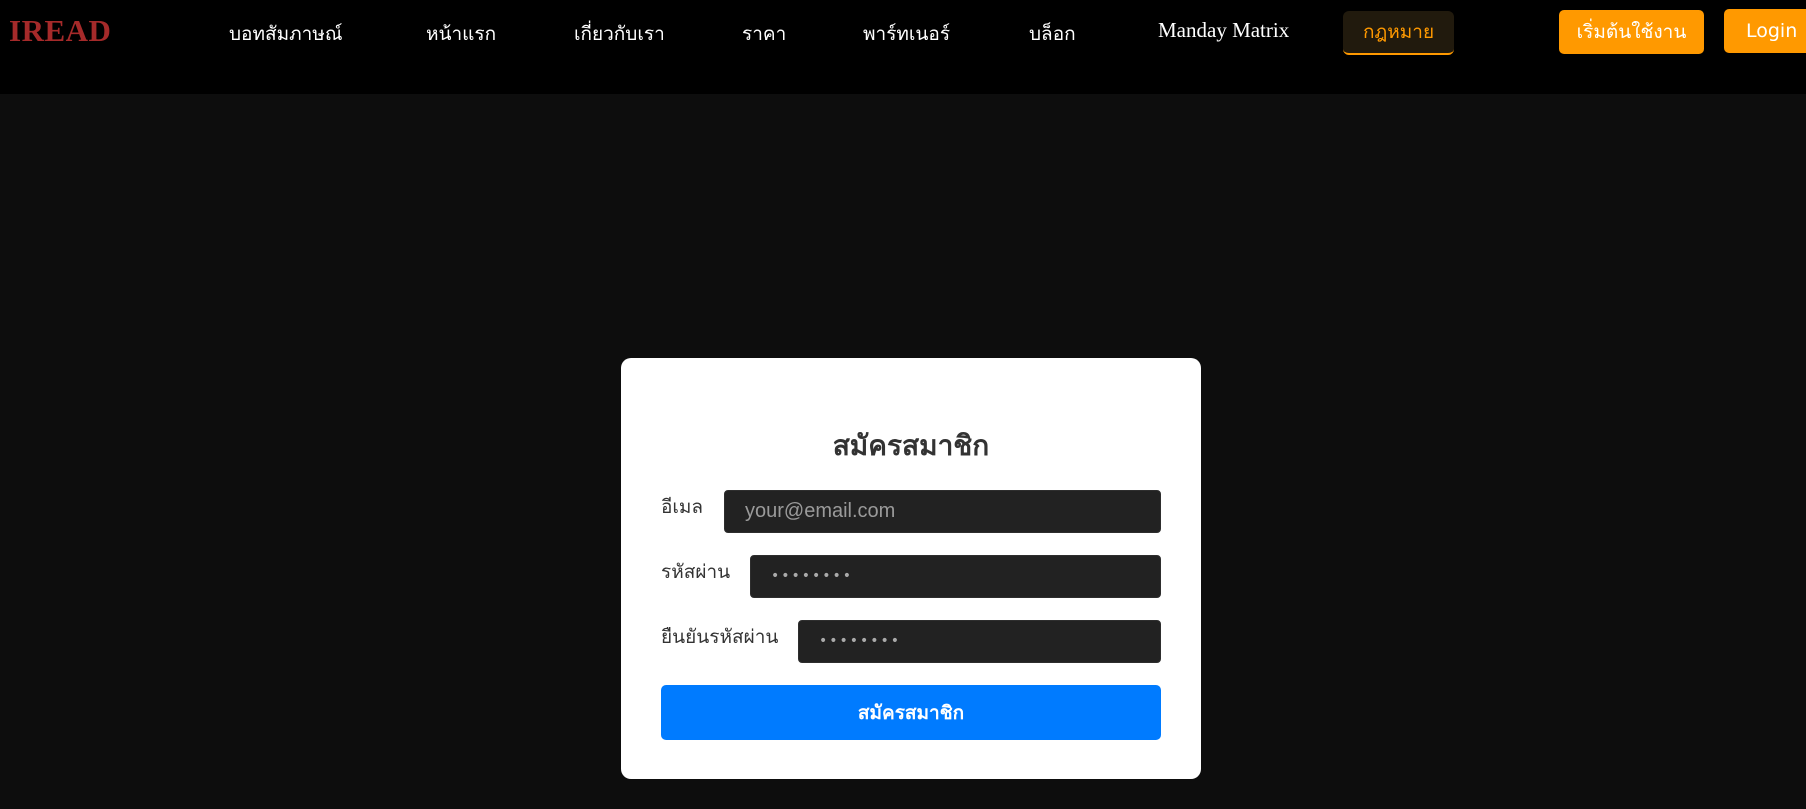 This screenshot has height=809, width=1806. I want to click on signup-title: สมัครสมาชิก, so click(911, 445).